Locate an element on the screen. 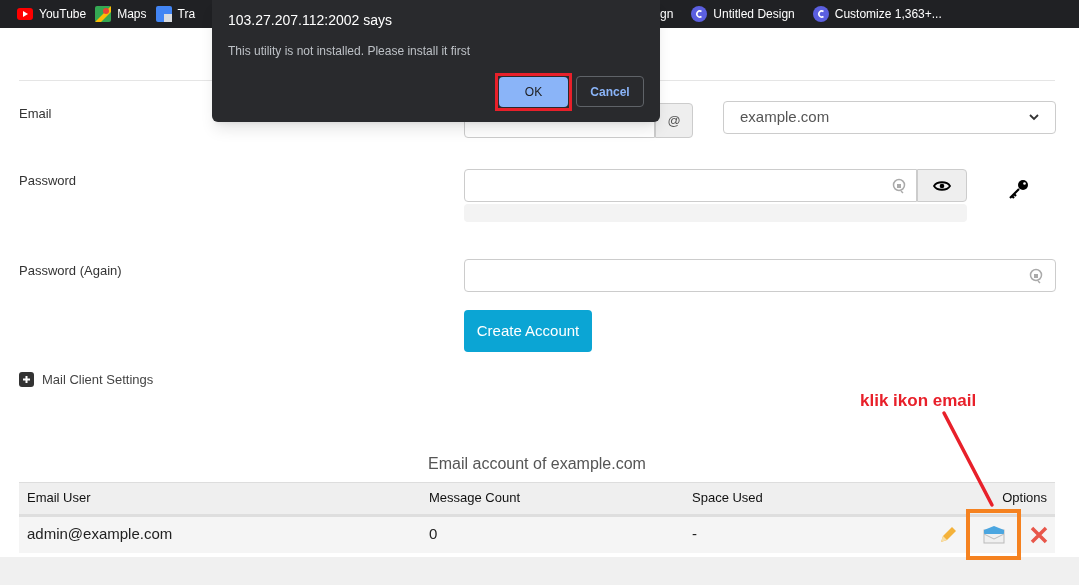 Image resolution: width=1079 pixels, height=585 pixels. field-label: Password (Again) is located at coordinates (71, 271).